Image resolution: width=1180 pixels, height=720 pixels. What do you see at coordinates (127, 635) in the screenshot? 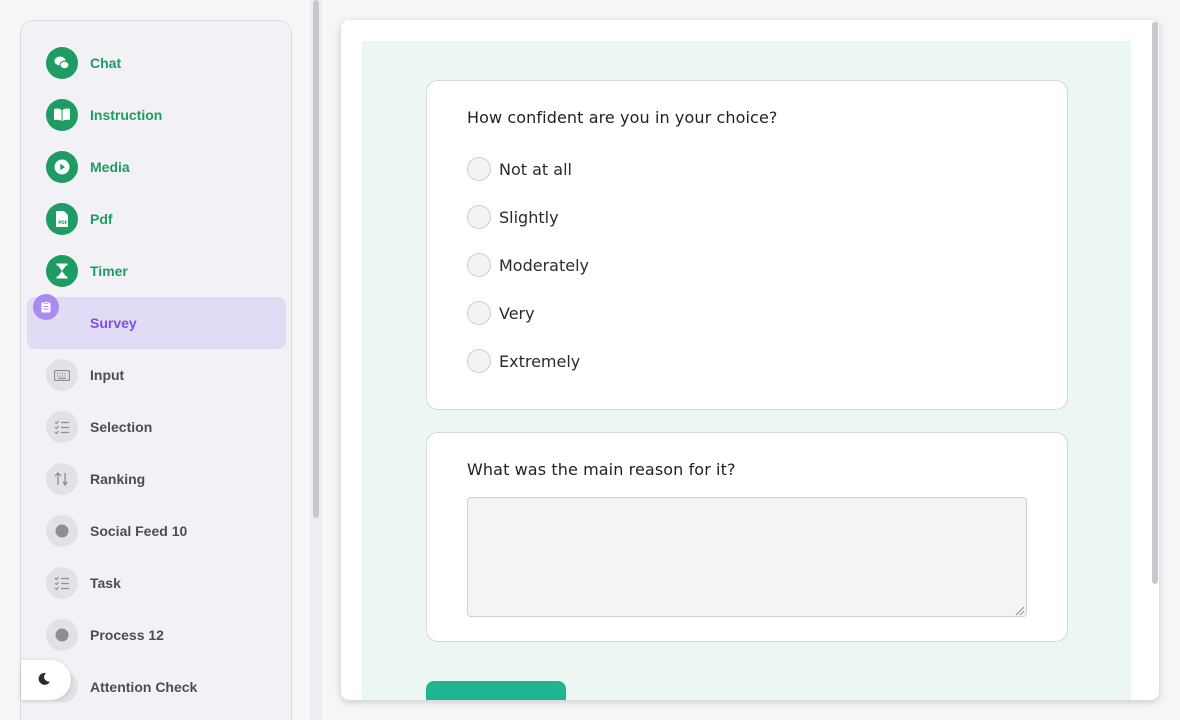
I see `sidebar-item-label: Process 12` at bounding box center [127, 635].